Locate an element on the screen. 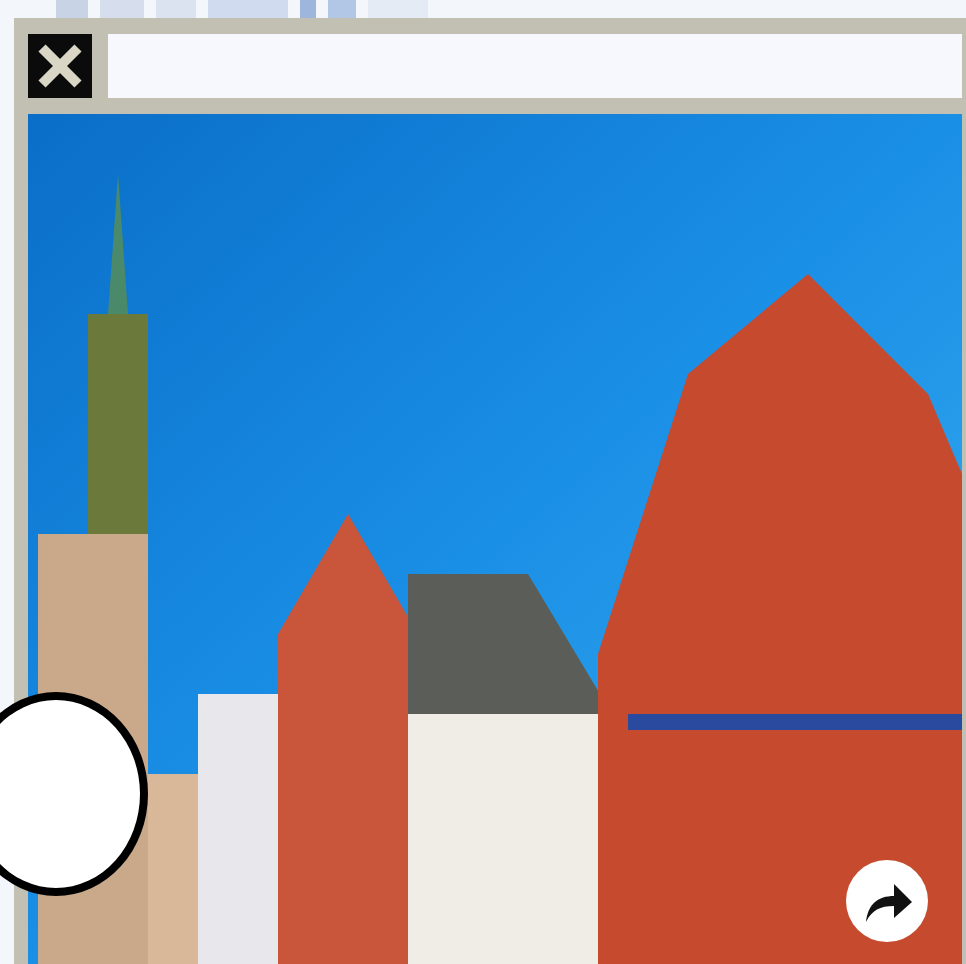  close-icon is located at coordinates (60, 66).